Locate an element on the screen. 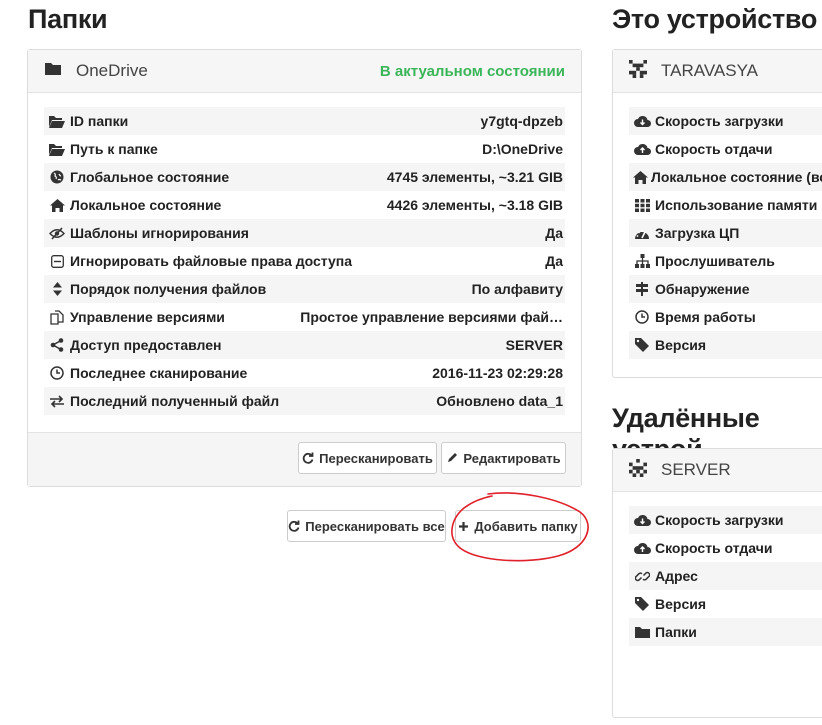 The image size is (822, 725). detail-label: Последний полученный файл is located at coordinates (175, 401).